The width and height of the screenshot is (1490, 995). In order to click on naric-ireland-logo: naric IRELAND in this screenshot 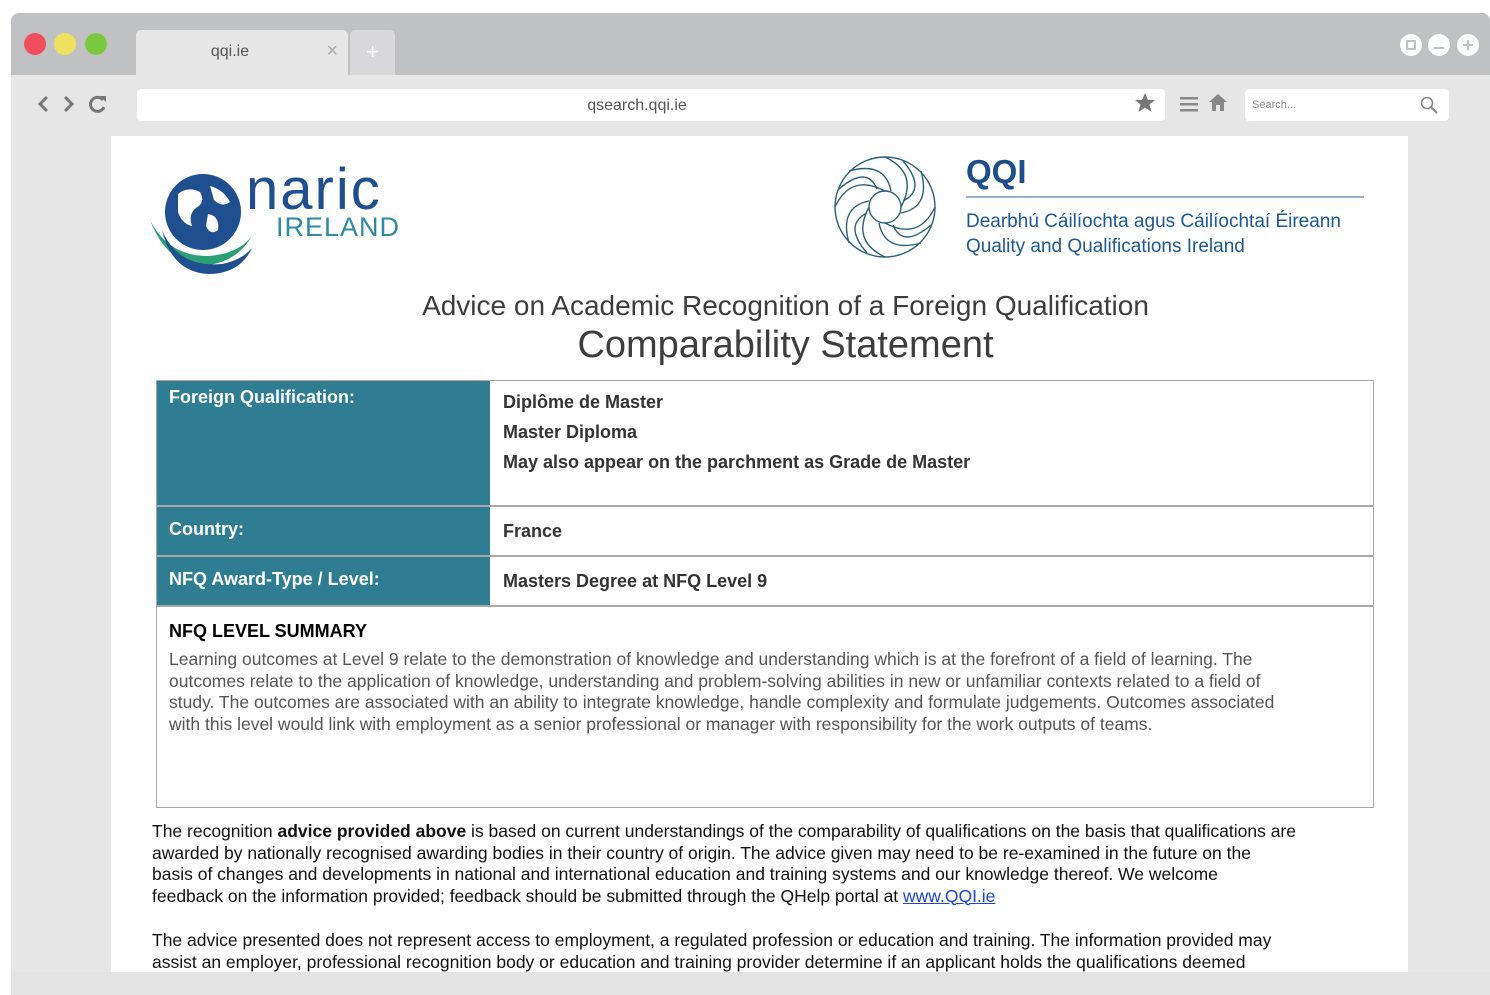, I will do `click(274, 216)`.